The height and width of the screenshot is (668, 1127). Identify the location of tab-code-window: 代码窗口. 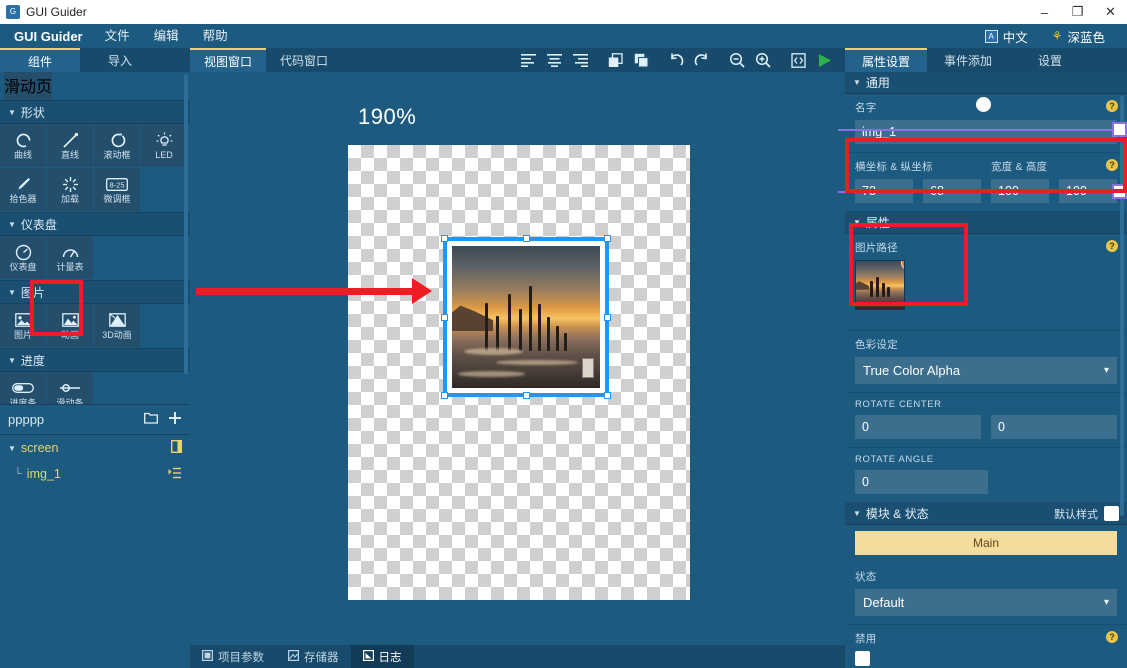
(304, 60).